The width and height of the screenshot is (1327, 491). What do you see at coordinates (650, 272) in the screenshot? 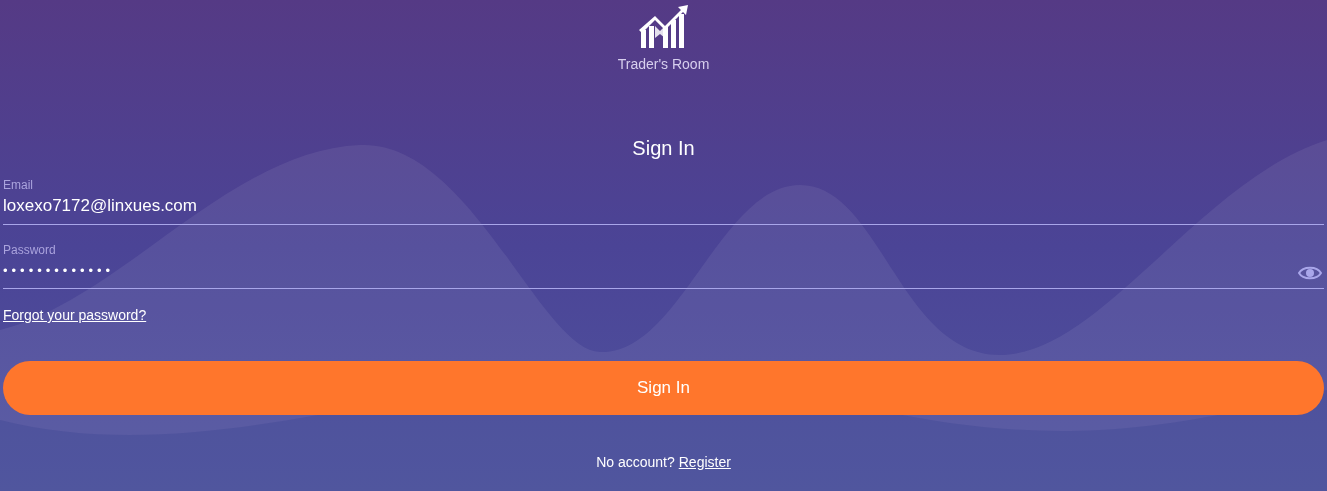
I see `field-value: •••••••••••••` at bounding box center [650, 272].